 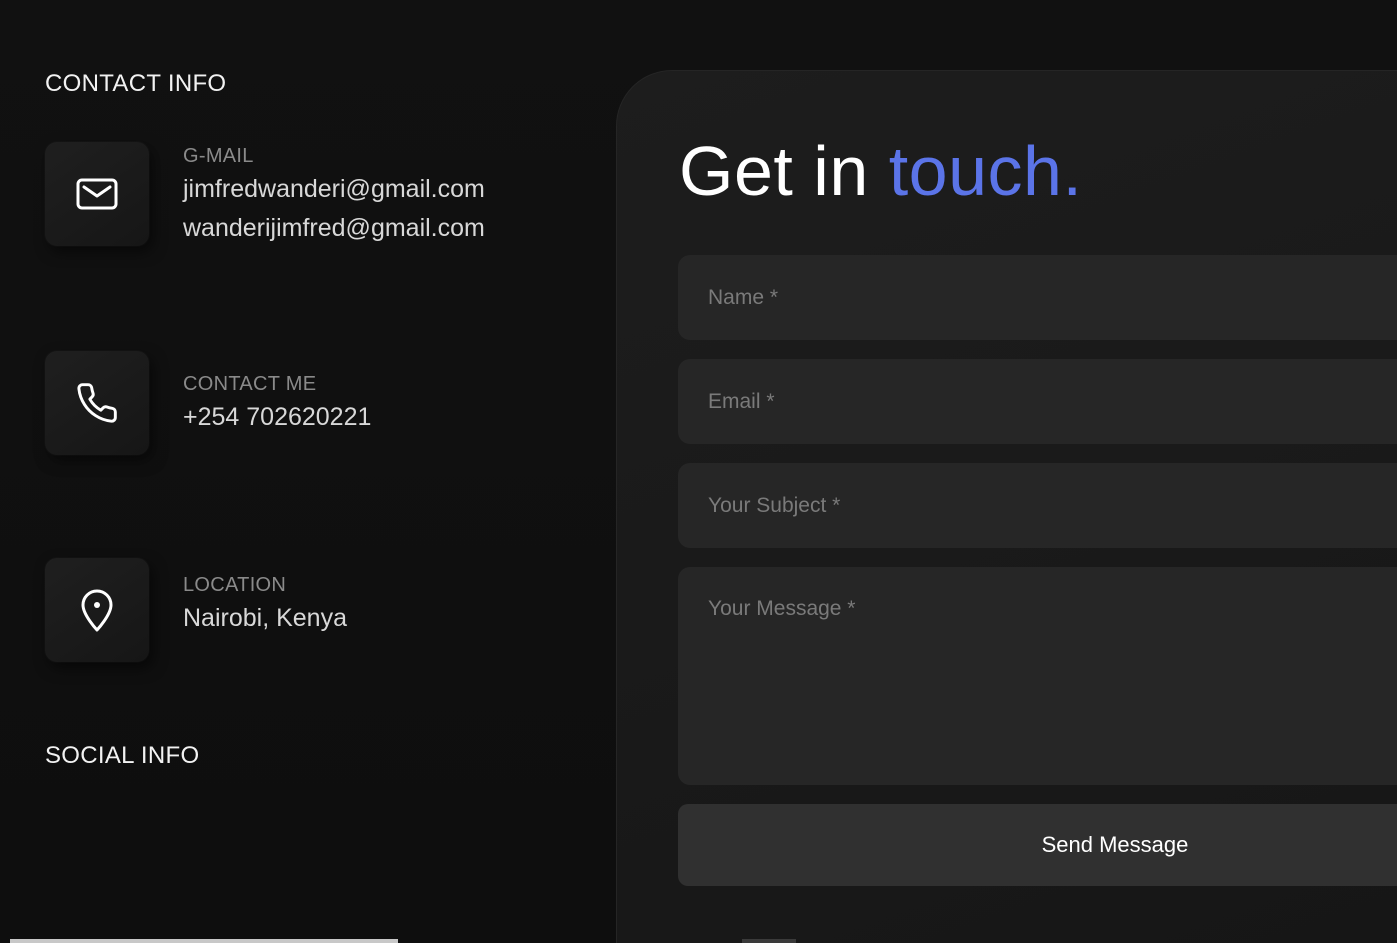 What do you see at coordinates (985, 171) in the screenshot?
I see `heading-accent: touch.` at bounding box center [985, 171].